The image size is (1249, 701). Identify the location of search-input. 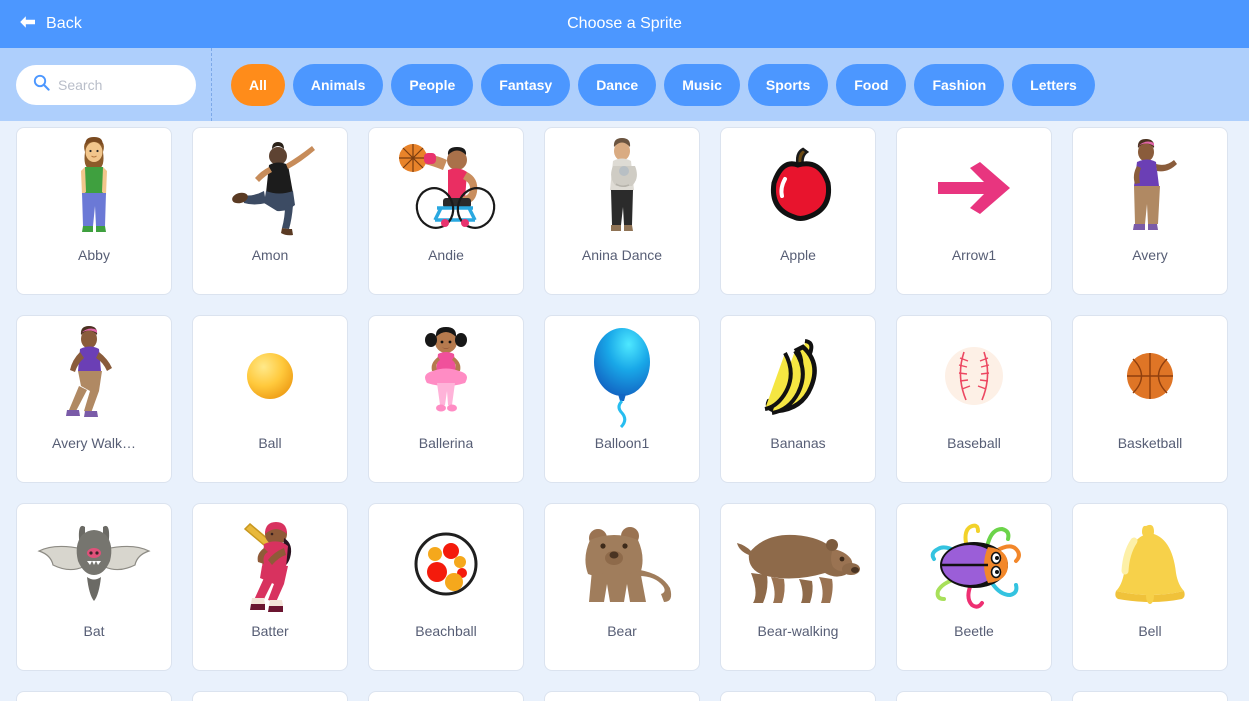
(121, 84).